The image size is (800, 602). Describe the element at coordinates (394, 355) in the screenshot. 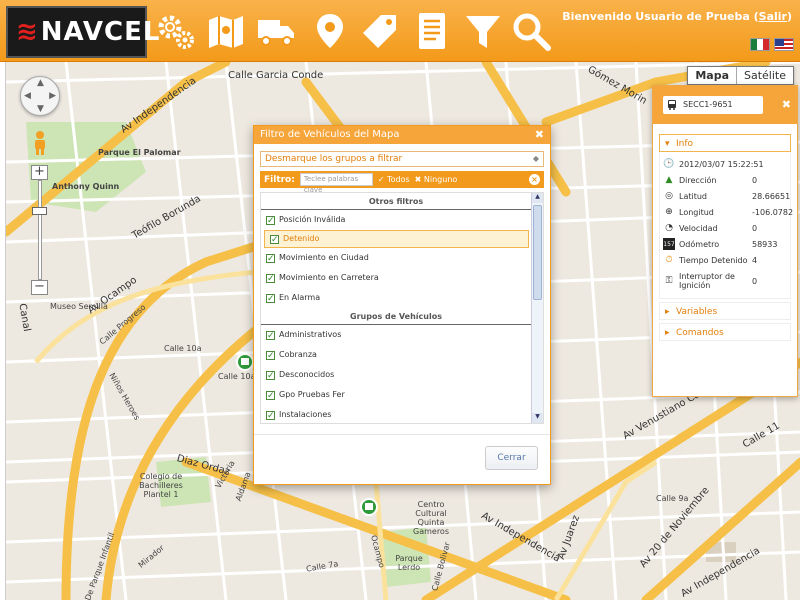

I see `group-item: Cobranza` at that location.